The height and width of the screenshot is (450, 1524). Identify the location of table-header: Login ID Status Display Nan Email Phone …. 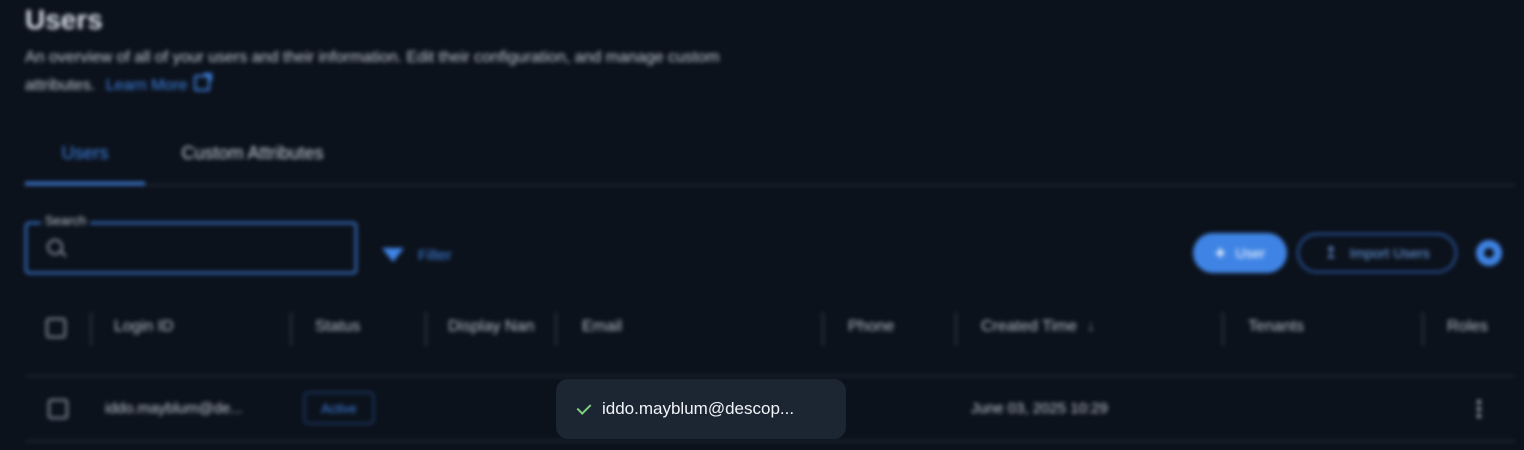
(770, 330).